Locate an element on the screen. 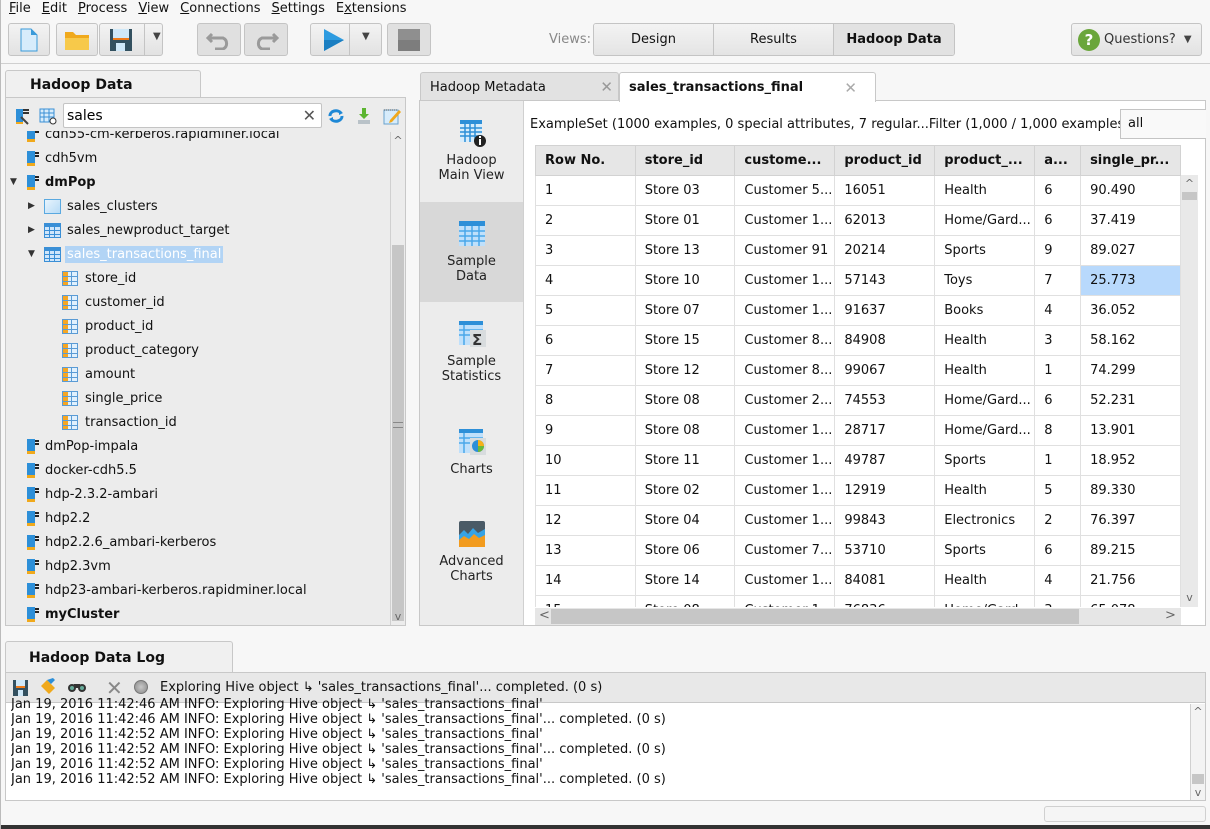  table-cell: 89.330 is located at coordinates (1130, 490).